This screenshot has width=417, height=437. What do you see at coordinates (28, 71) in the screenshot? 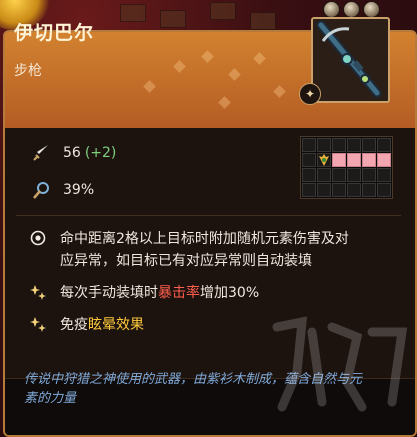
I see `weapon-type: 步枪` at bounding box center [28, 71].